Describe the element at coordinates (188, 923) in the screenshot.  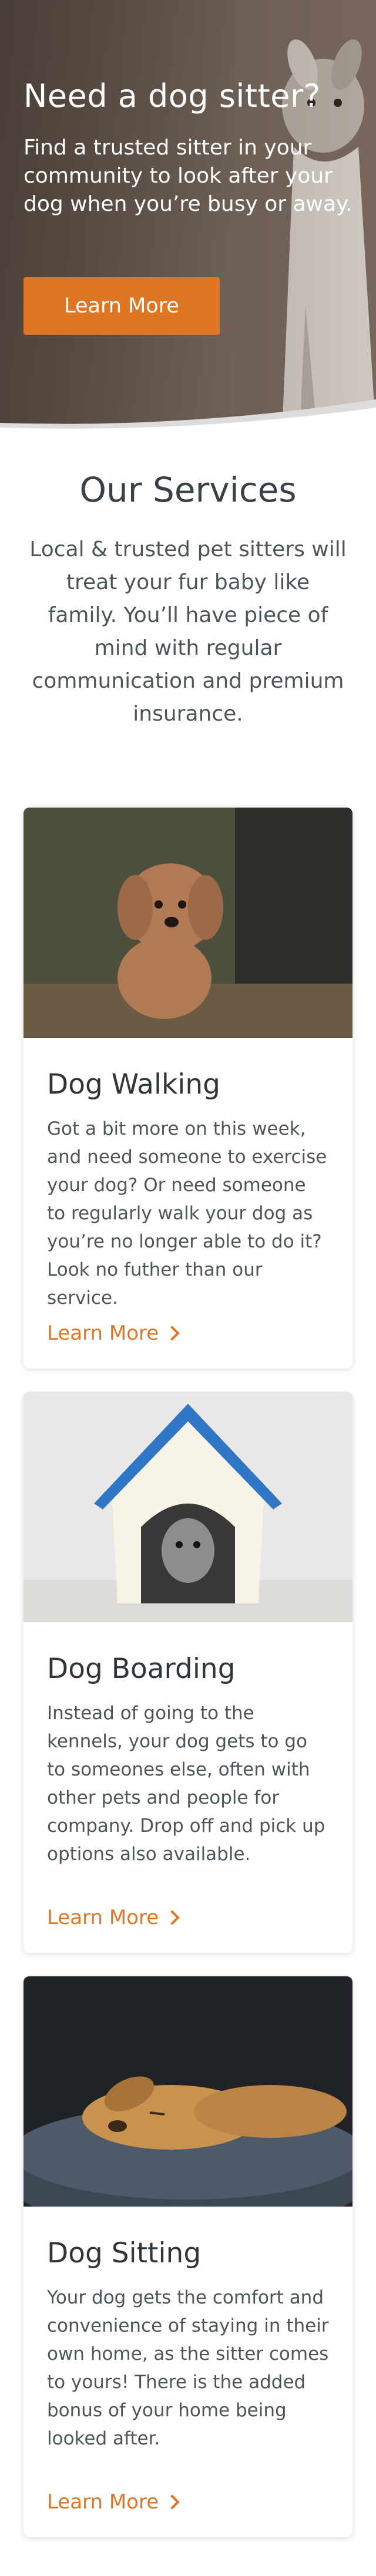
I see `dog-walking-image` at that location.